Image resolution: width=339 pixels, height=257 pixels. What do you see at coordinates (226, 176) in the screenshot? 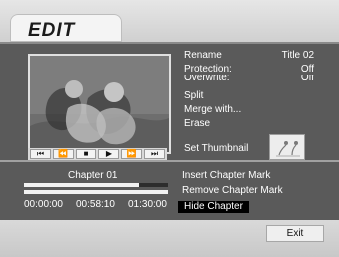
I see `chapter-menu-item-insert: Insert Chapter Mark` at bounding box center [226, 176].